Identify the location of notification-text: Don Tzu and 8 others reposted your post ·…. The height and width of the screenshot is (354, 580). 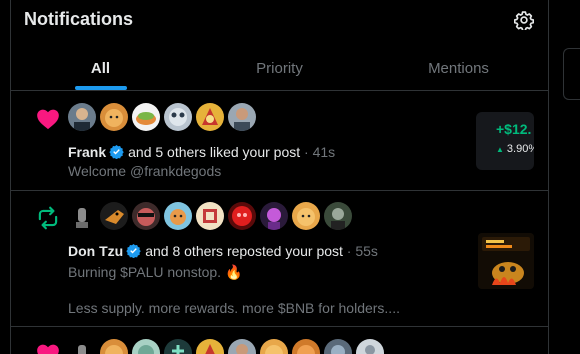
(223, 251).